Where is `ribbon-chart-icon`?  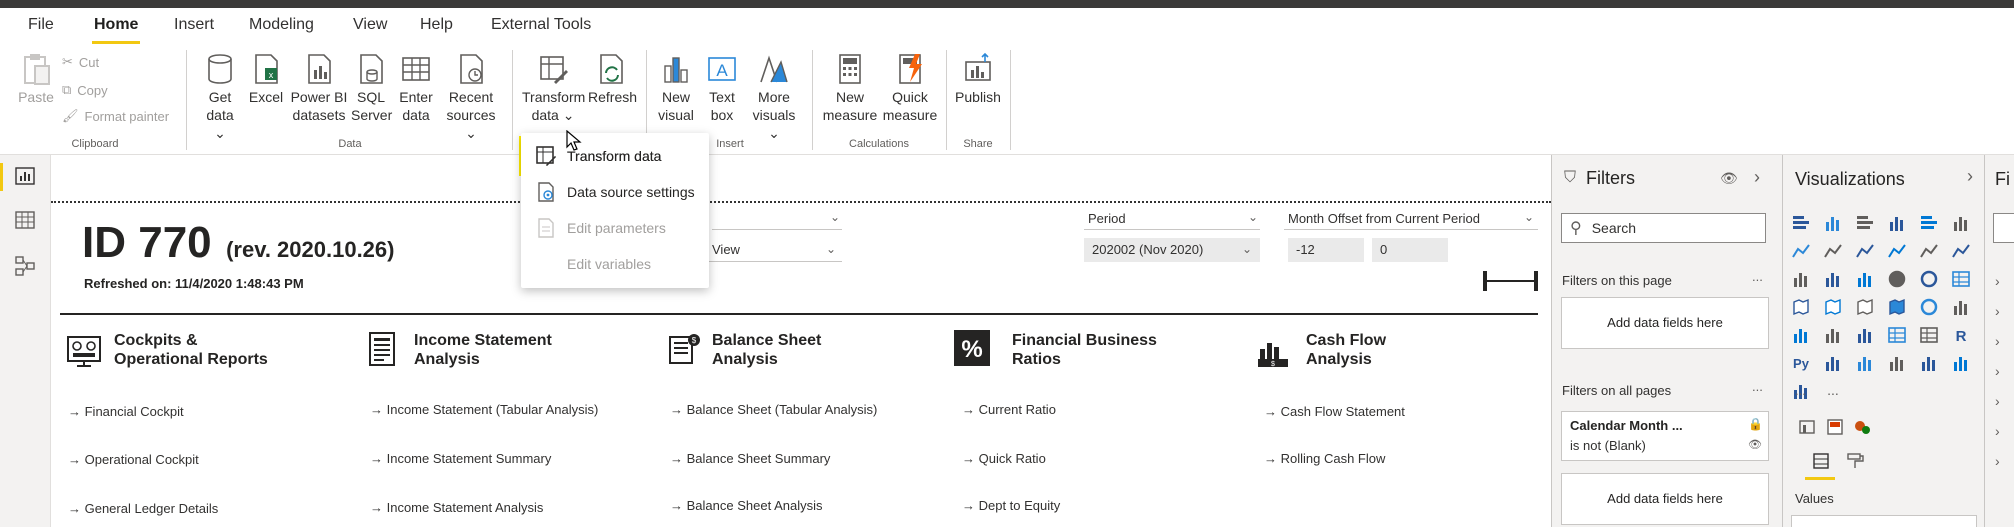
ribbon-chart-icon is located at coordinates (1961, 251).